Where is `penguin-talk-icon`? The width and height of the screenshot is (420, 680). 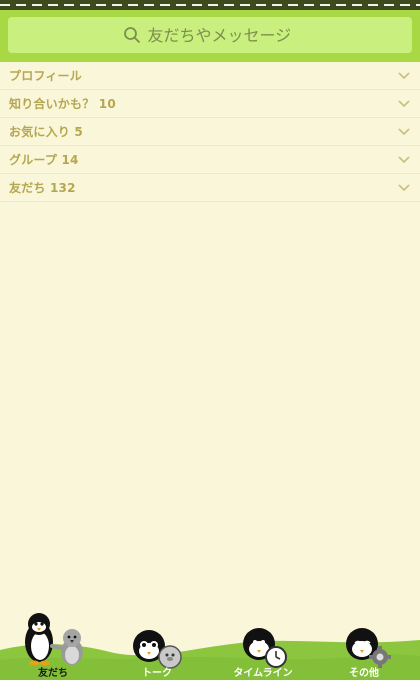 penguin-talk-icon is located at coordinates (157, 649).